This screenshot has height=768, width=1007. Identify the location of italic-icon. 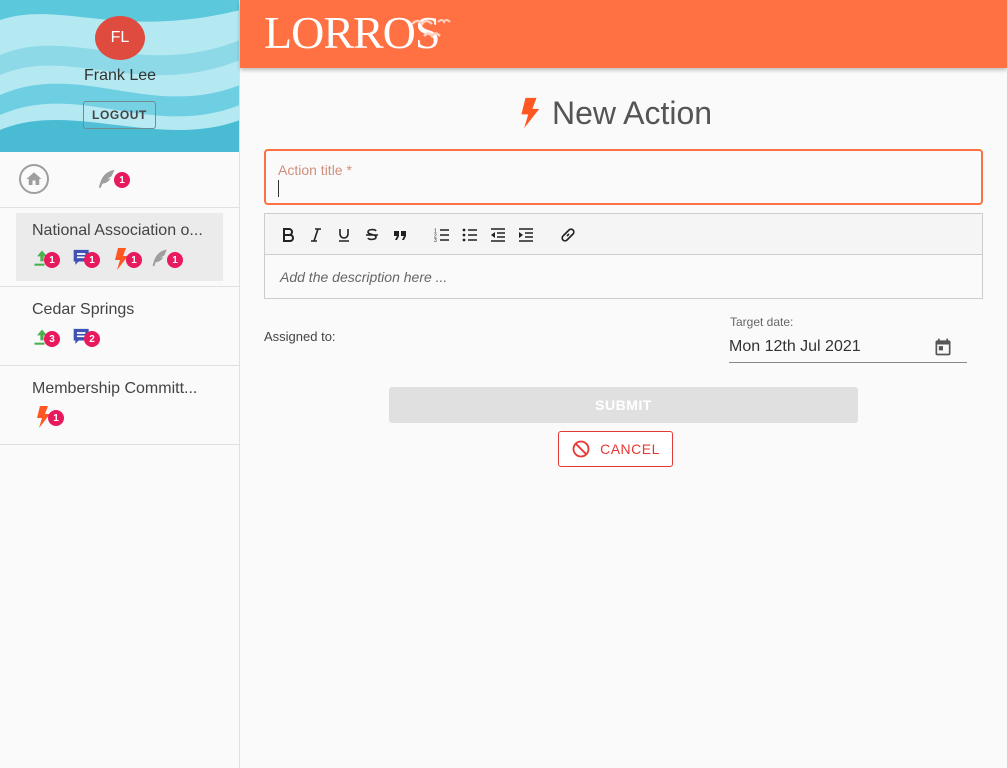
(316, 235).